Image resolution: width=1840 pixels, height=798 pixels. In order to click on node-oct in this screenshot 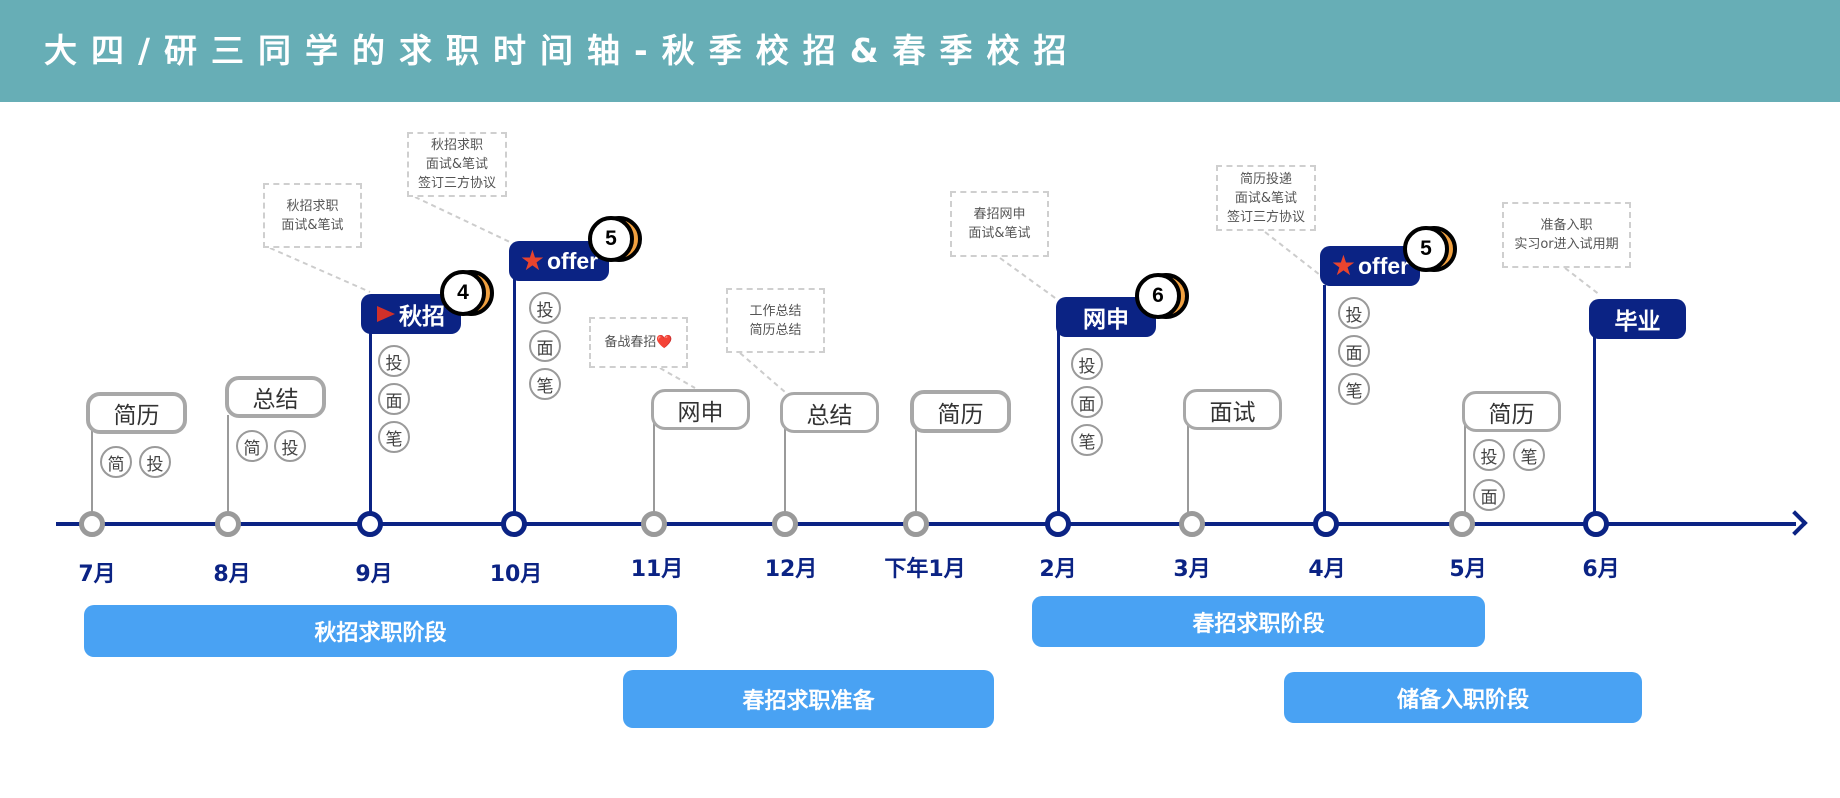, I will do `click(514, 524)`.